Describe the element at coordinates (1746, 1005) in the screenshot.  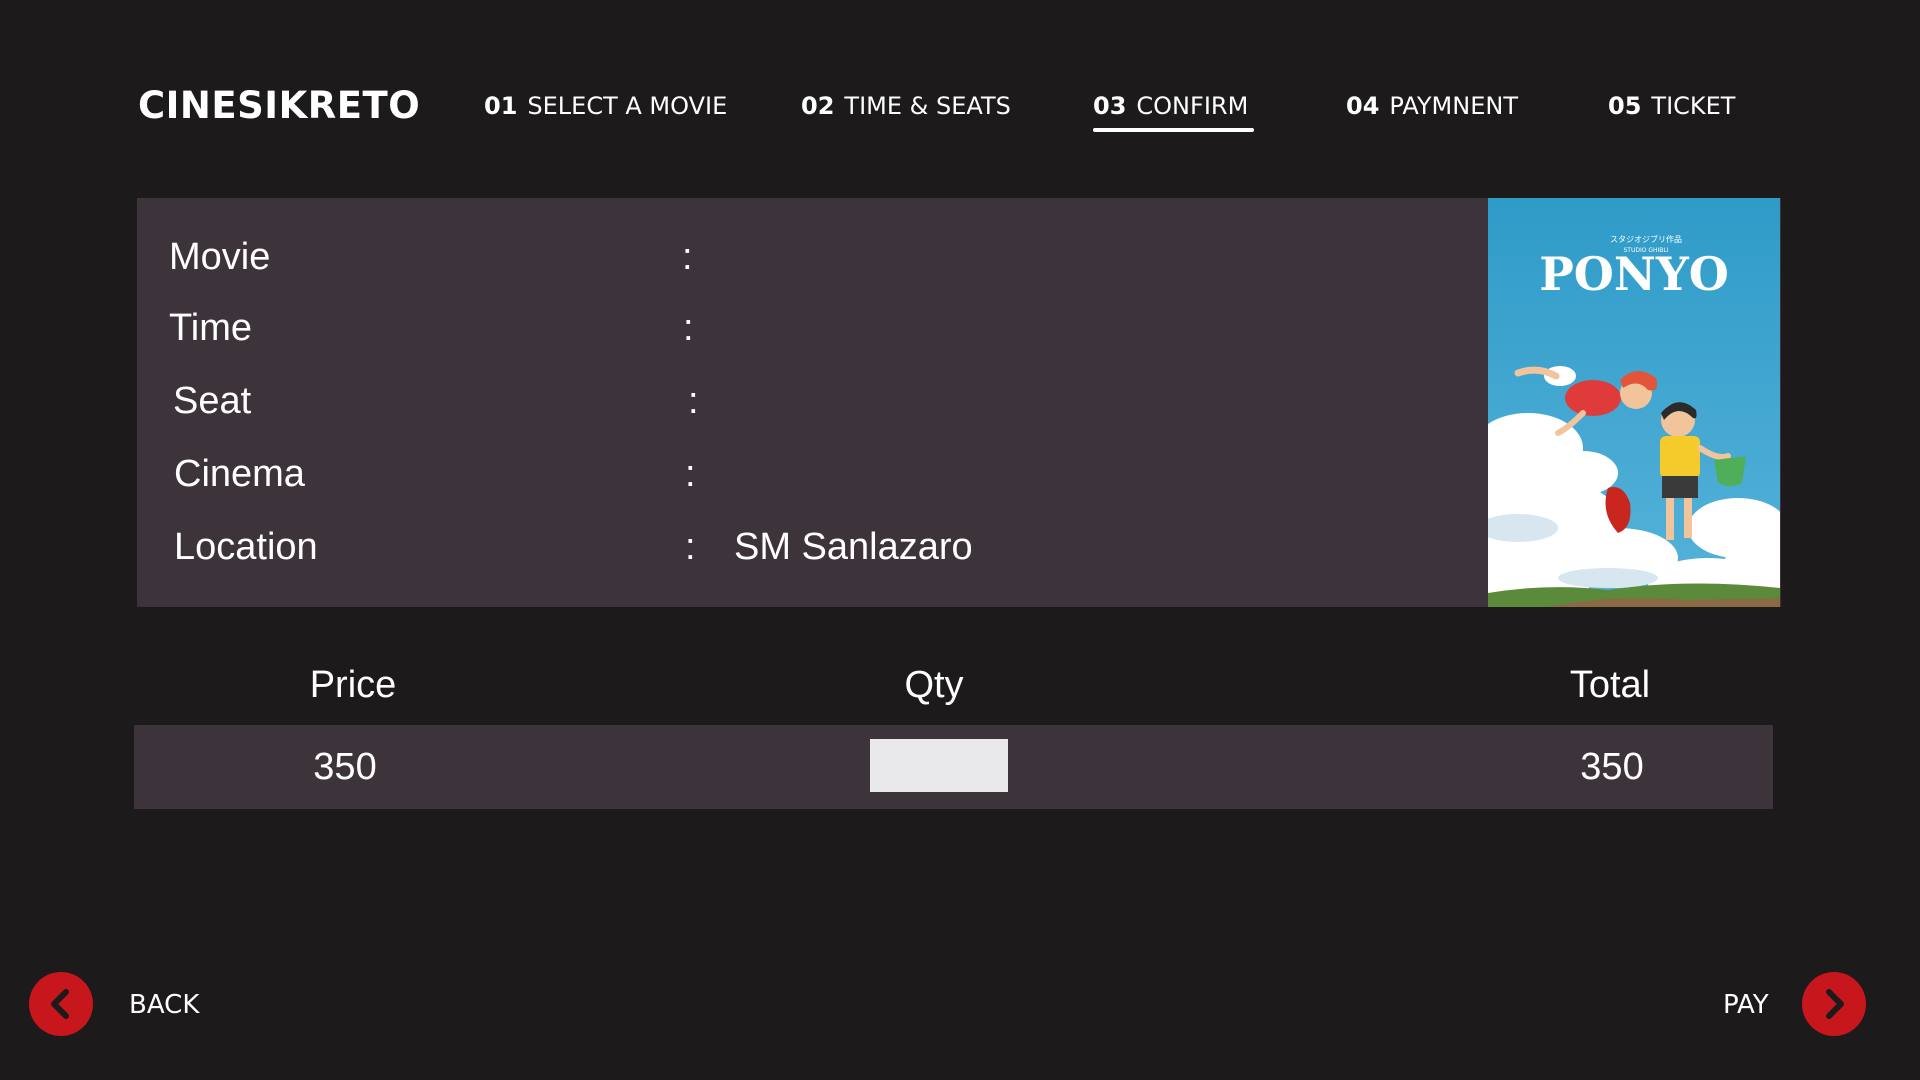
I see `pay-label: PAY` at that location.